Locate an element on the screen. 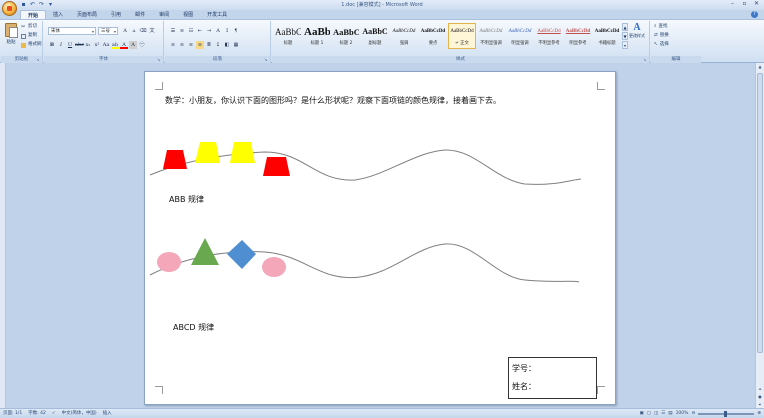  superscript-icon: x² is located at coordinates (97, 45).